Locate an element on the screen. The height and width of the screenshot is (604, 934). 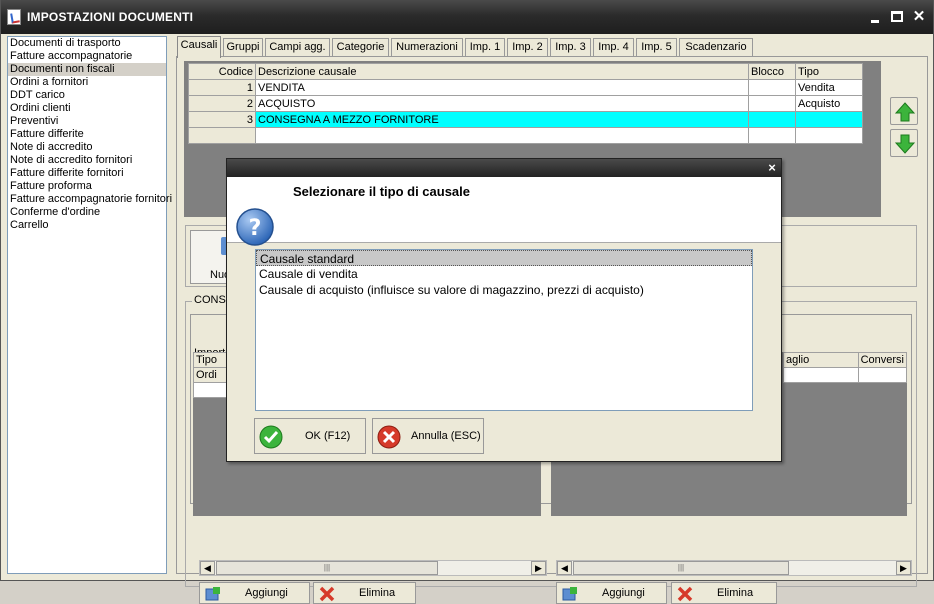
maximize-icon is located at coordinates (897, 16).